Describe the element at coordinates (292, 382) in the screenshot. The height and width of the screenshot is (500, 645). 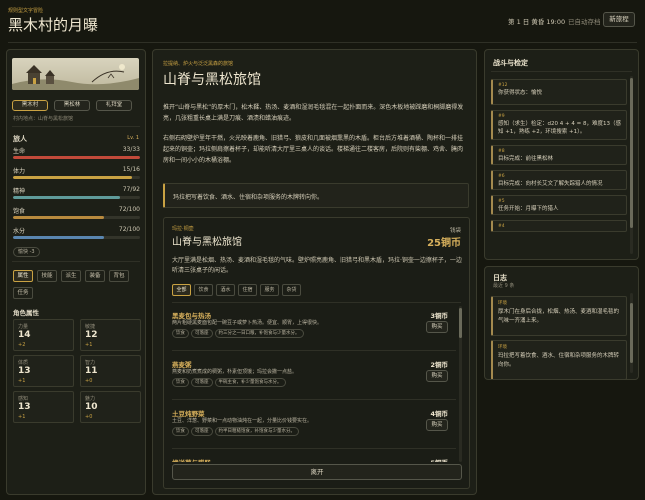
I see `shop-item-tags: 饮食 可落座 半碗主食，补少量饱食与水分。` at that location.